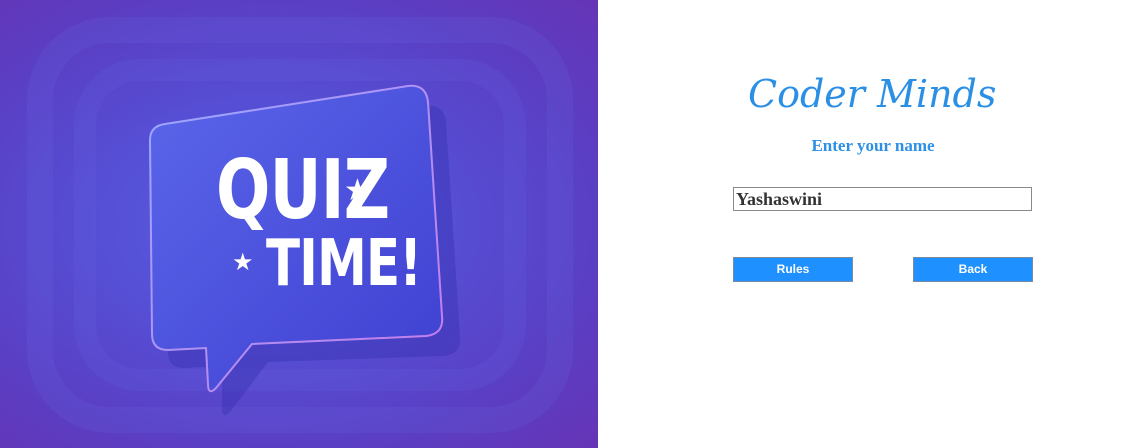 The width and height of the screenshot is (1148, 448). I want to click on app-brand-title: Coder Minds, so click(872, 94).